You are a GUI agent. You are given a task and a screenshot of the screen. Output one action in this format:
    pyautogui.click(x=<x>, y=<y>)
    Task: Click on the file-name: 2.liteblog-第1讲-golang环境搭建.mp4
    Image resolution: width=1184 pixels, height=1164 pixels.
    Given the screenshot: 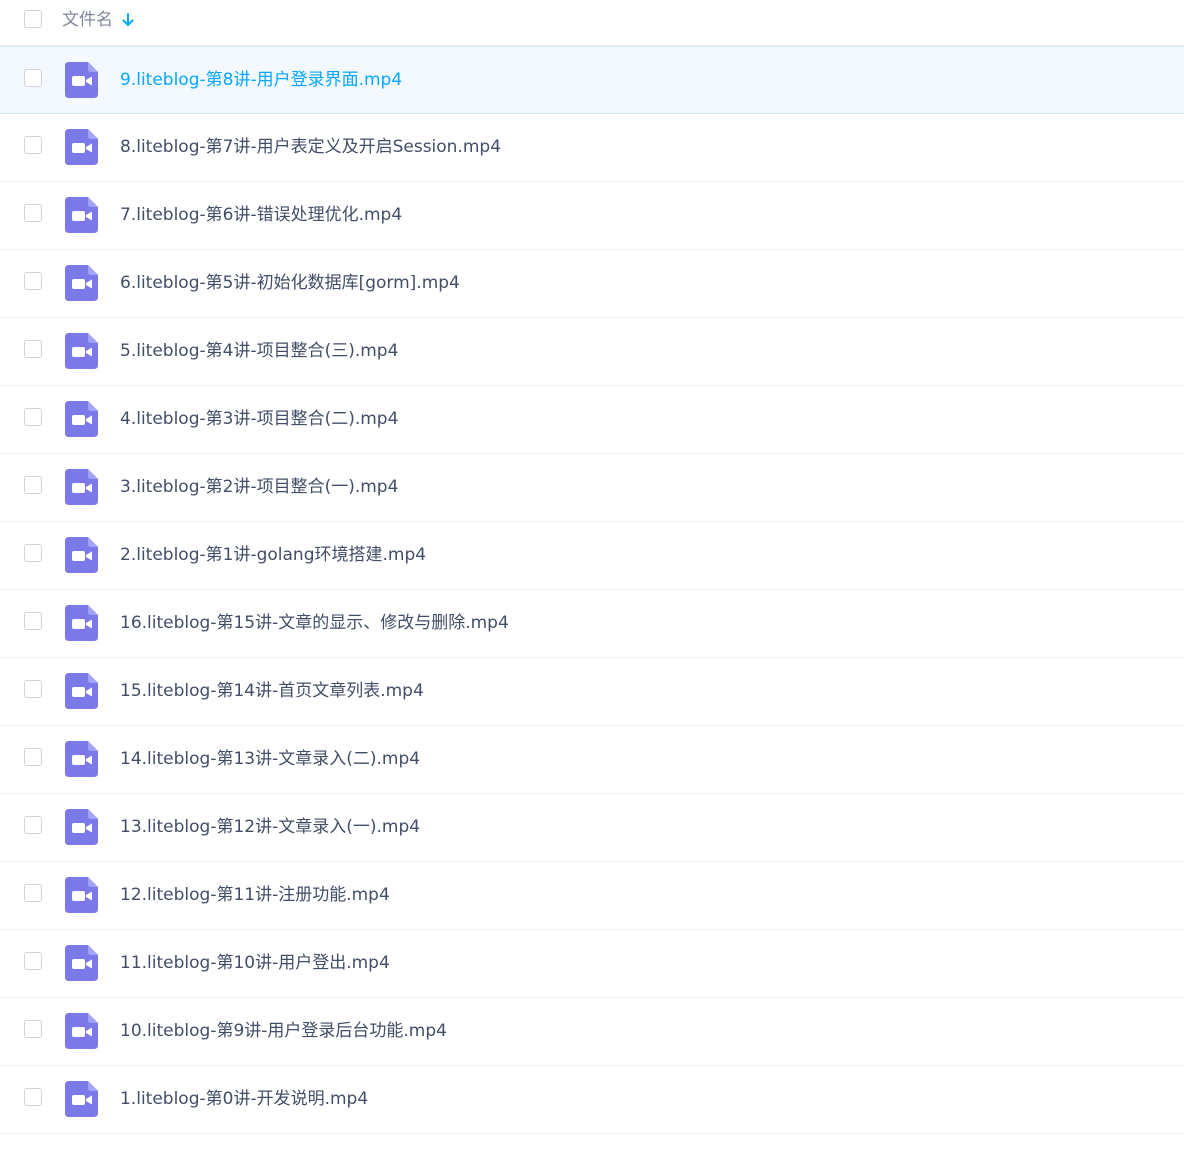 What is the action you would take?
    pyautogui.click(x=273, y=555)
    